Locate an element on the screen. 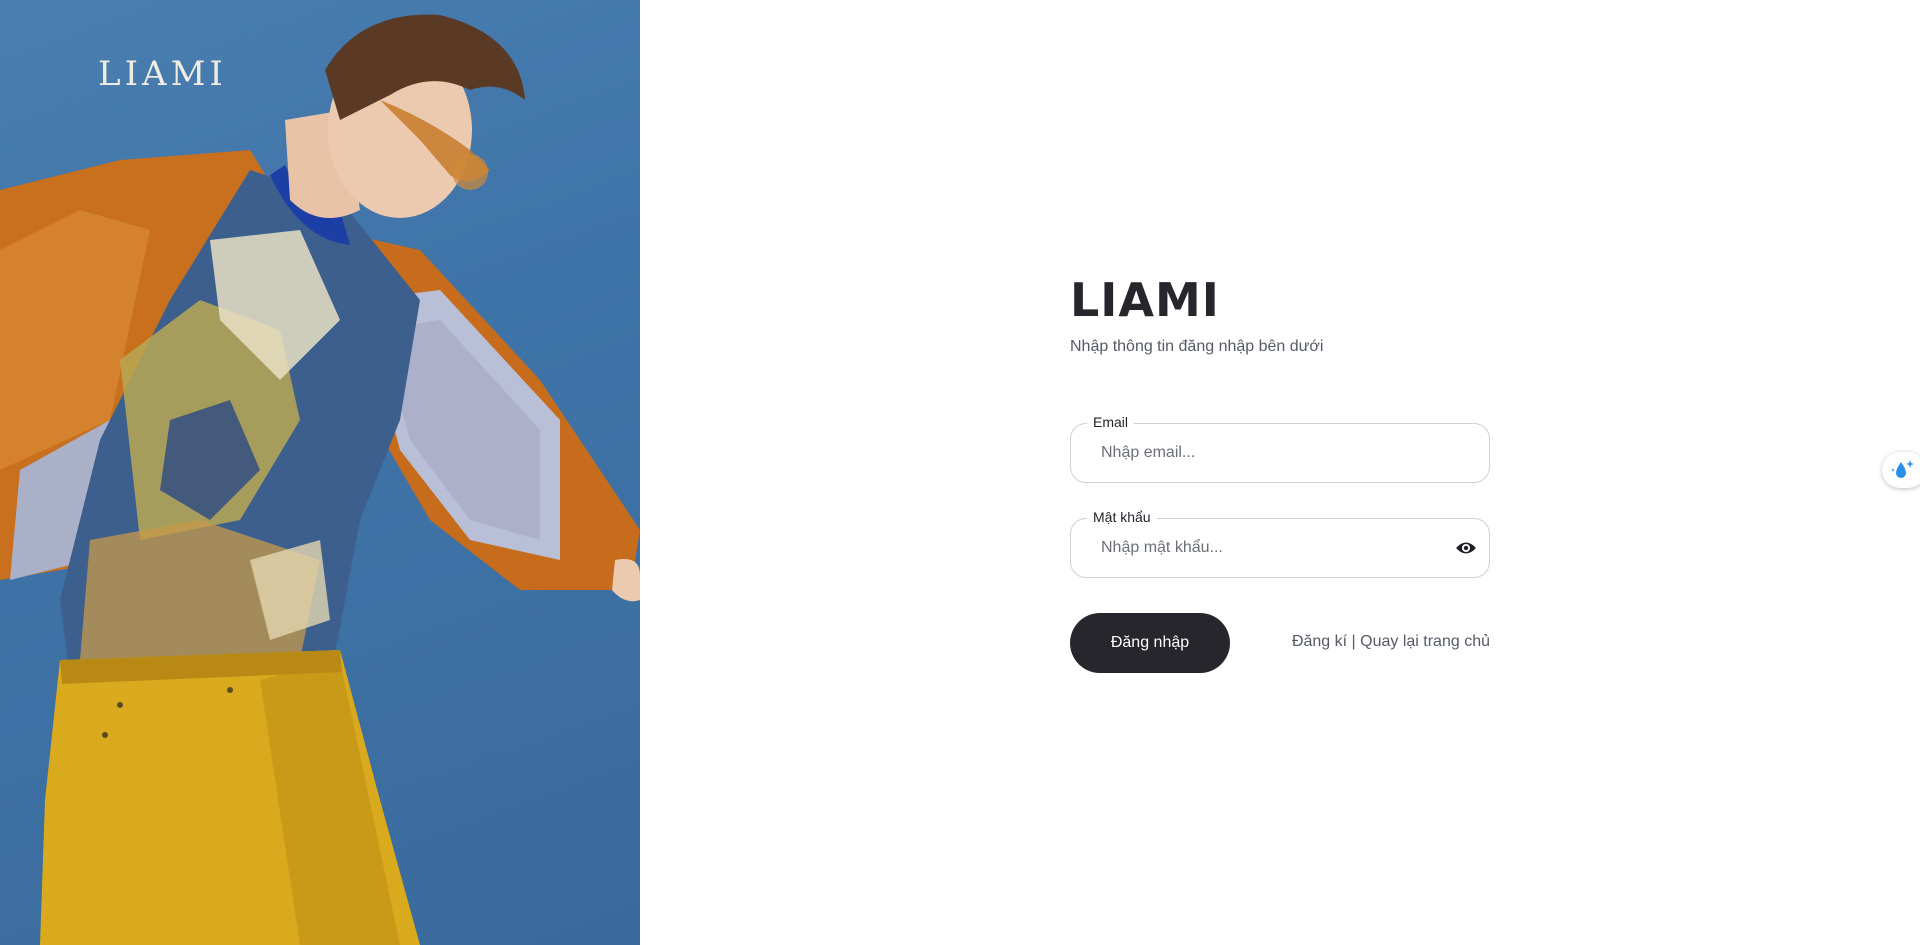 The width and height of the screenshot is (1920, 945). login-button: Đăng nhập is located at coordinates (1150, 643).